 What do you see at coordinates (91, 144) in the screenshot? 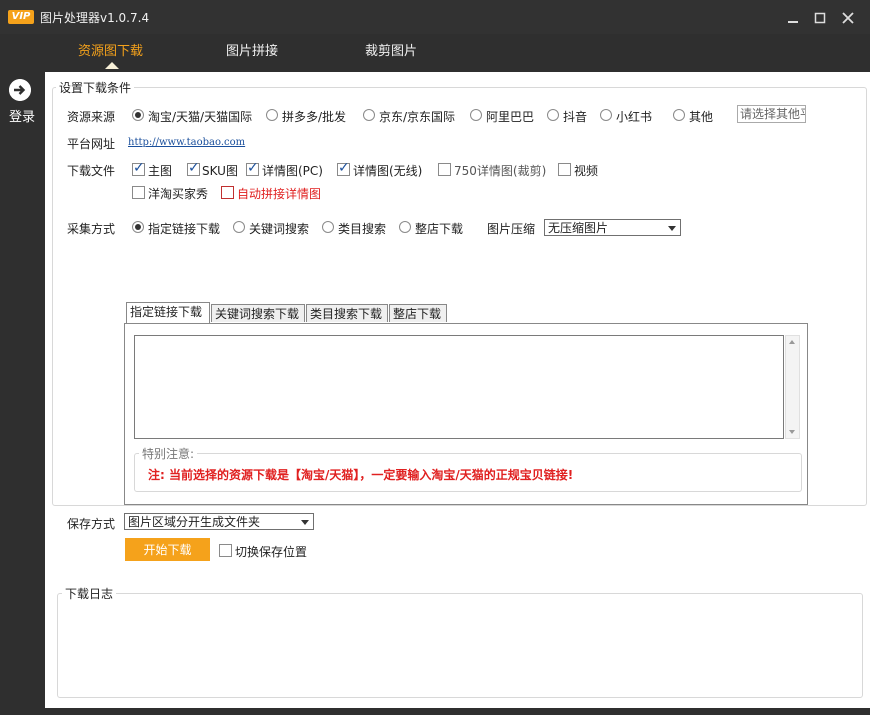
I see `platform-url-label: 平台网址` at bounding box center [91, 144].